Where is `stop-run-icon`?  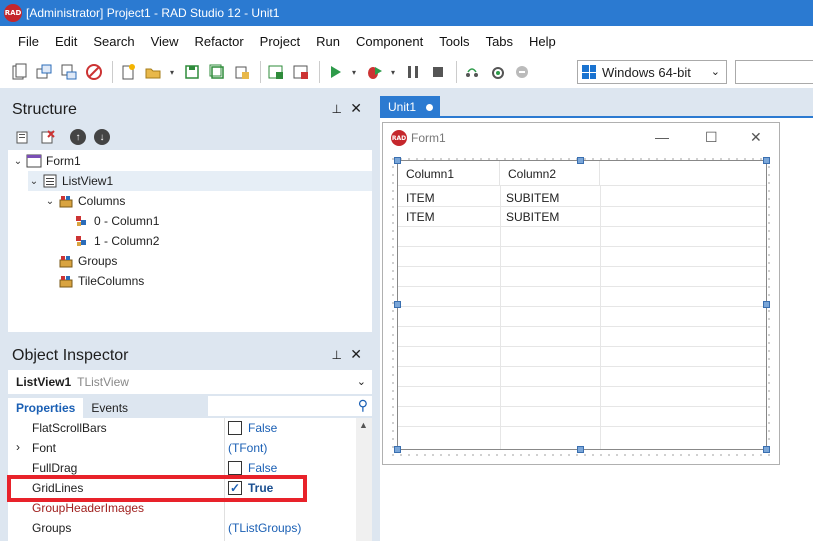
stop-run-icon is located at coordinates (438, 72).